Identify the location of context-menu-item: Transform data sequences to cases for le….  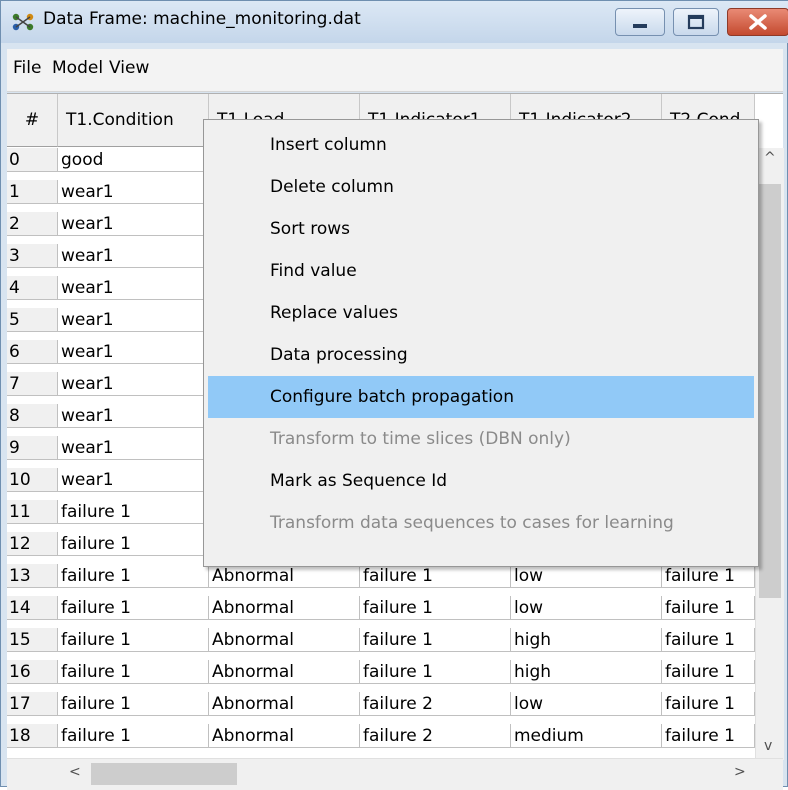
(472, 523).